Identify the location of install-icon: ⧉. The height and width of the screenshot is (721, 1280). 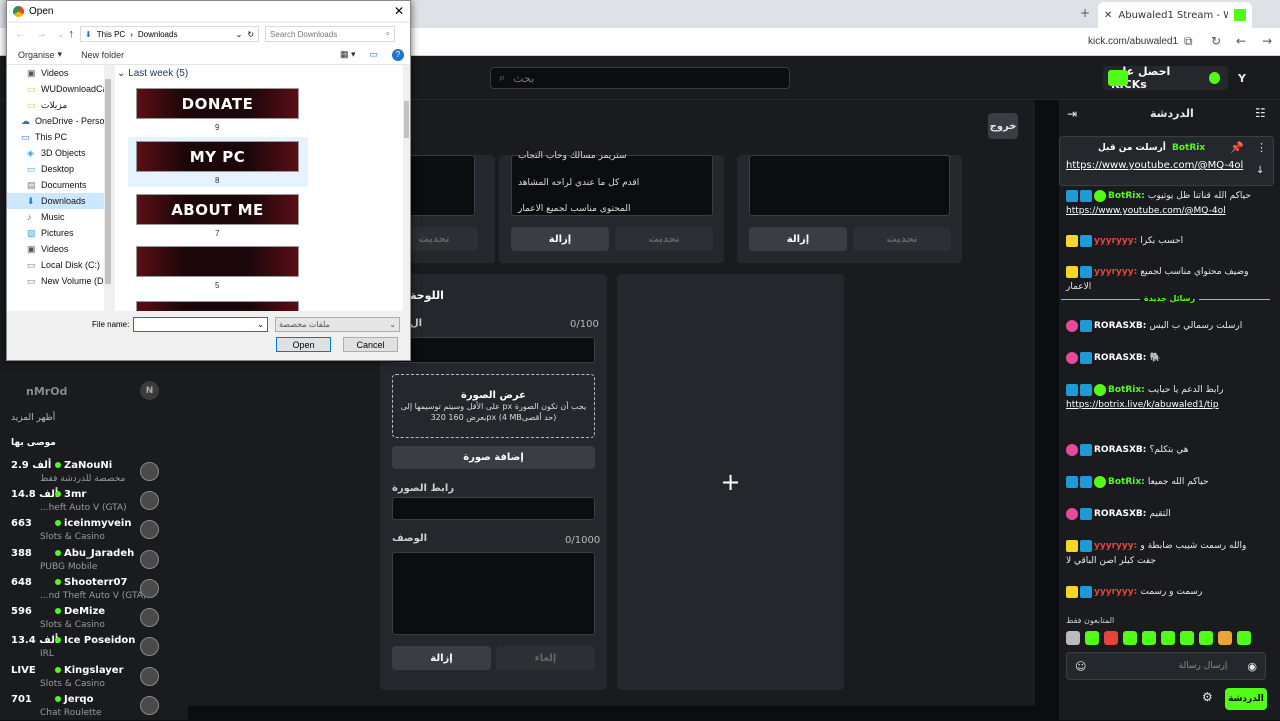
(1188, 41).